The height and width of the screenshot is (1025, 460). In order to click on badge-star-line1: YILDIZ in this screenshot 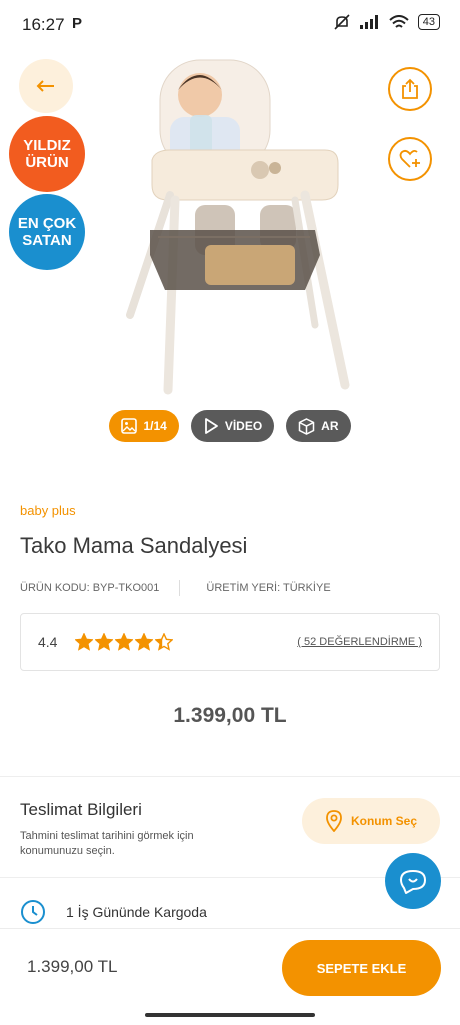, I will do `click(47, 145)`.